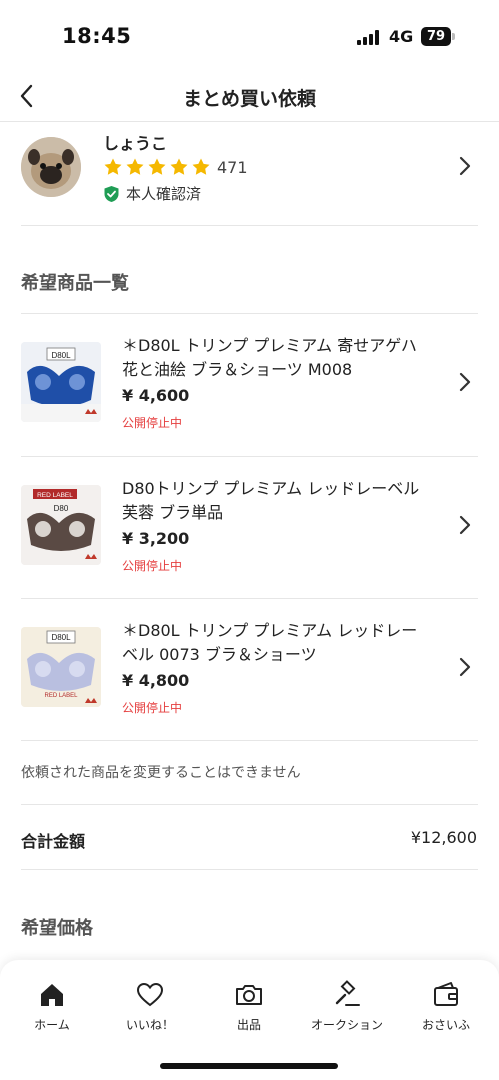 The height and width of the screenshot is (1080, 499). I want to click on product-title: ＊D80L トリンプ プレミアム 寄せアゲハ 花と油絵 ブラ＆ショーツ M008, so click(269, 357).